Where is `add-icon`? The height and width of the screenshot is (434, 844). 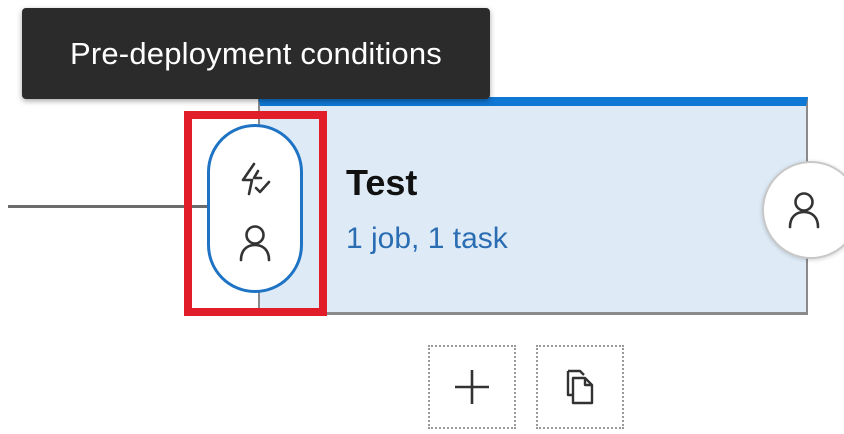 add-icon is located at coordinates (472, 387).